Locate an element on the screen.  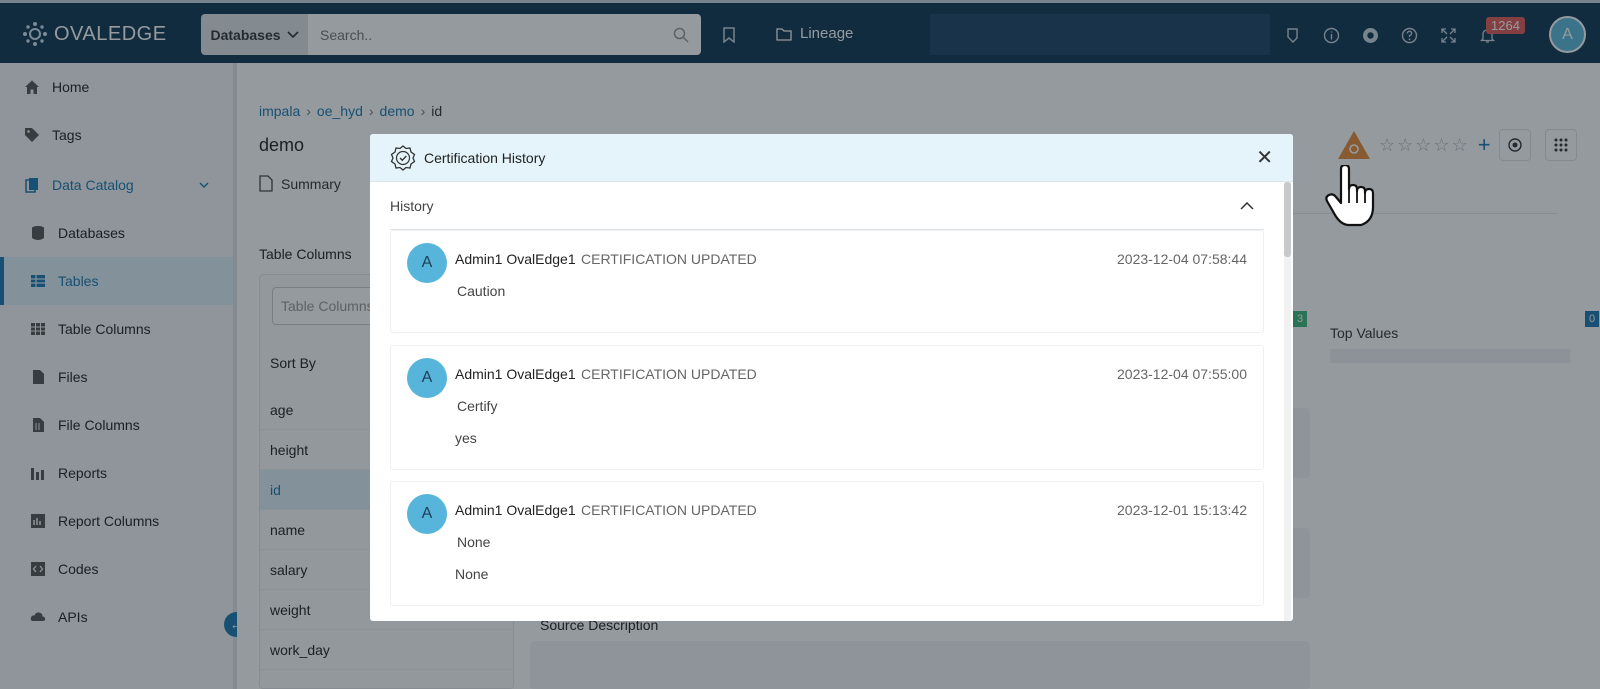
dialog-scrollbar-thumb is located at coordinates (1287, 219).